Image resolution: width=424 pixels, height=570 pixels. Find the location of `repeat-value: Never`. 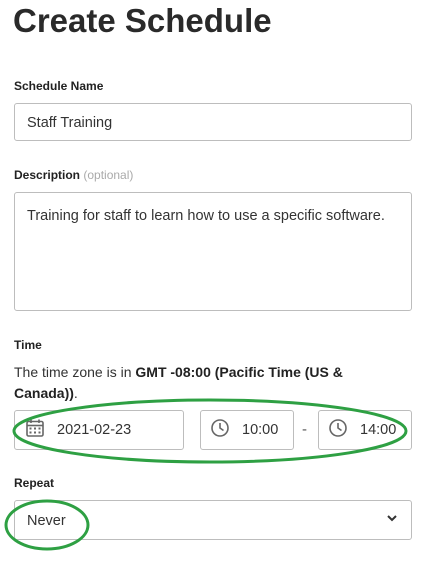

repeat-value: Never is located at coordinates (46, 521).